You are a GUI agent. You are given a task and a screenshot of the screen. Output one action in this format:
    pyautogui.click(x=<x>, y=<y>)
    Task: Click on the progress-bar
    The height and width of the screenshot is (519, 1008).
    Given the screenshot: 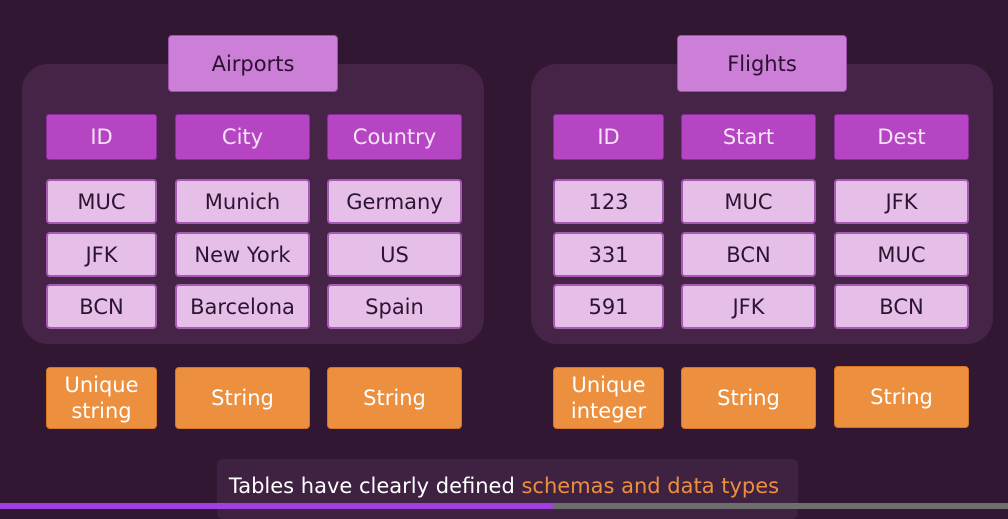 What is the action you would take?
    pyautogui.click(x=504, y=506)
    